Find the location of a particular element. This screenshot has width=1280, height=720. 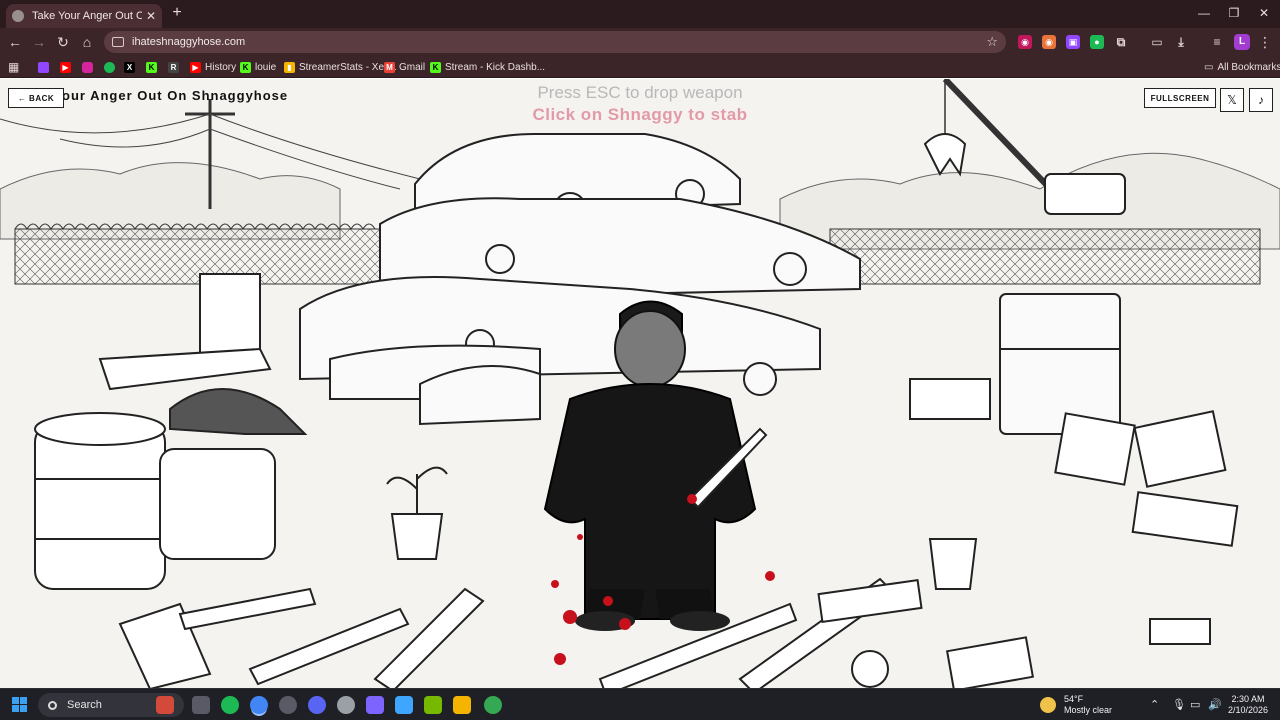

instagram-icon is located at coordinates (87, 67).